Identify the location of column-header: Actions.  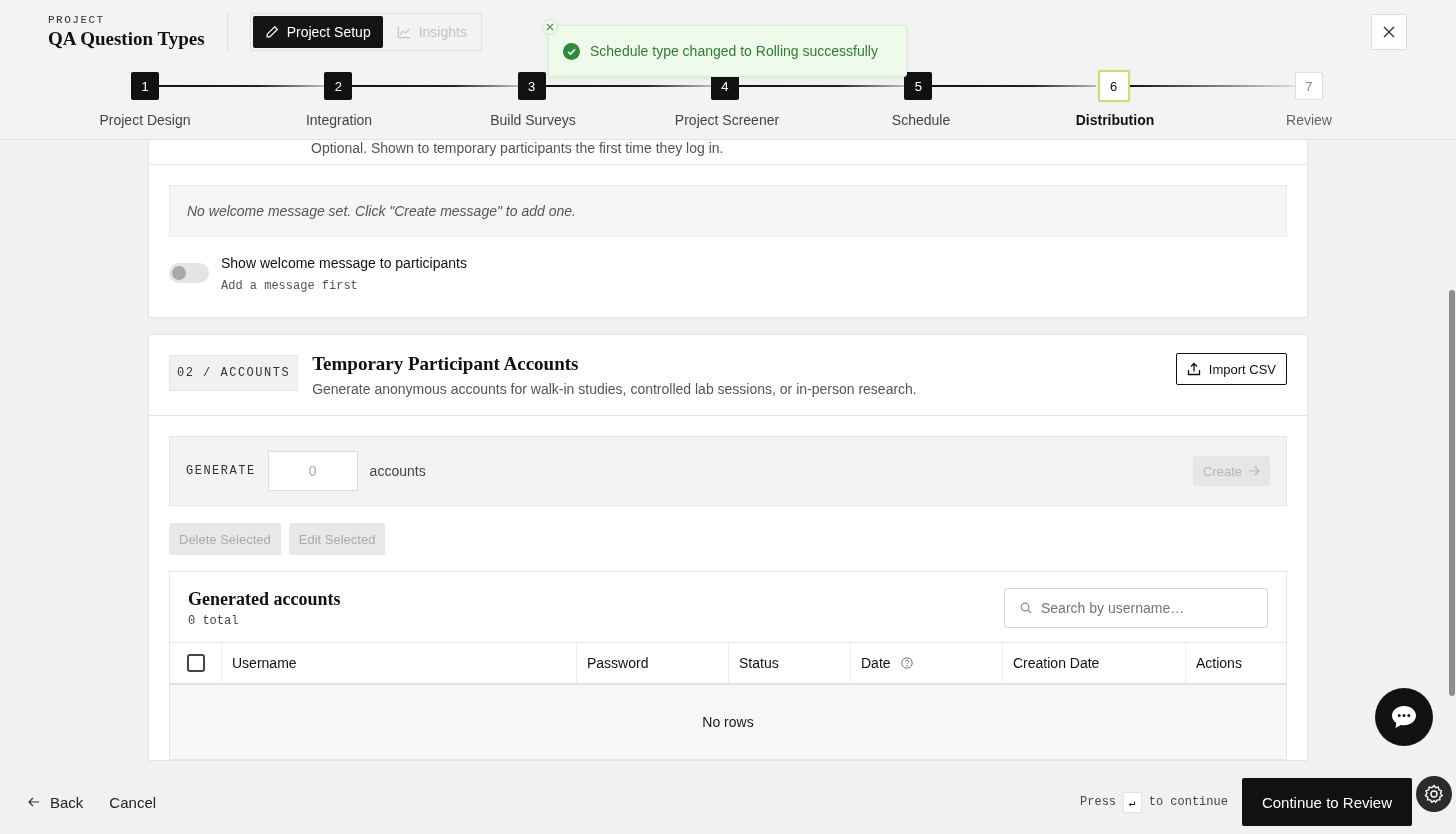
(1219, 663).